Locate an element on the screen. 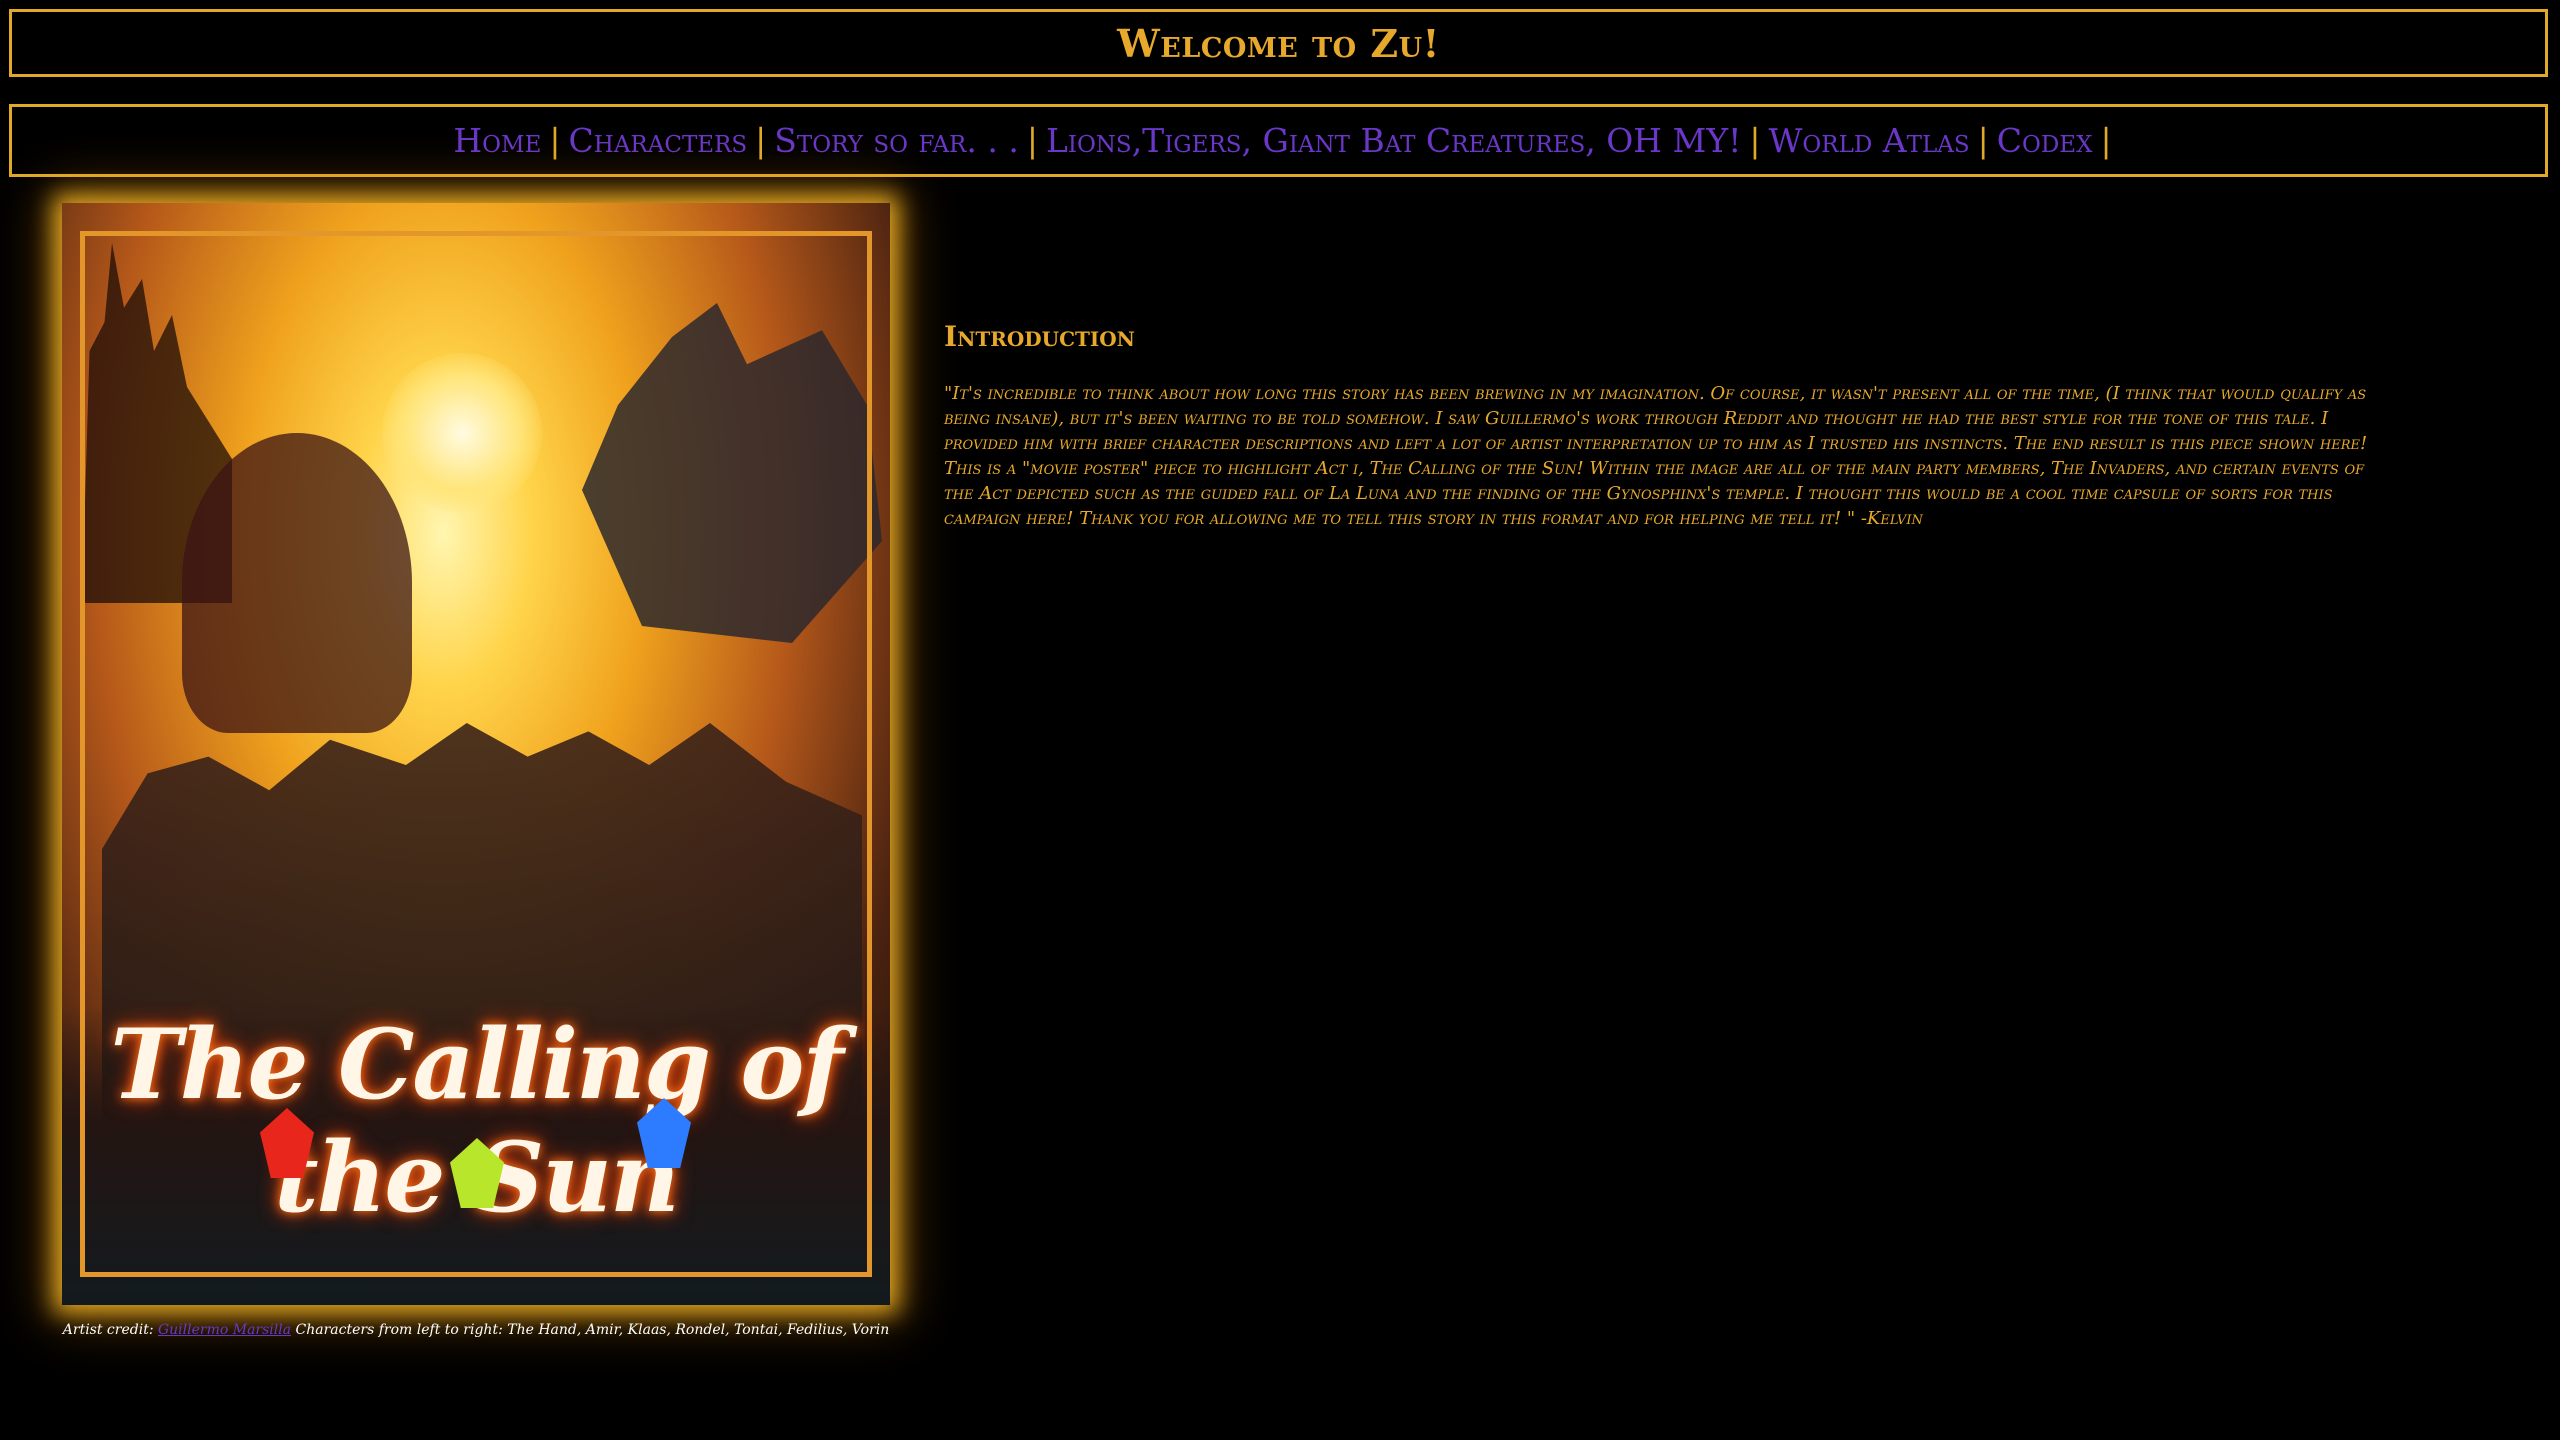 This screenshot has width=2560, height=1440. caption-prefix: Artist credit: is located at coordinates (110, 1330).